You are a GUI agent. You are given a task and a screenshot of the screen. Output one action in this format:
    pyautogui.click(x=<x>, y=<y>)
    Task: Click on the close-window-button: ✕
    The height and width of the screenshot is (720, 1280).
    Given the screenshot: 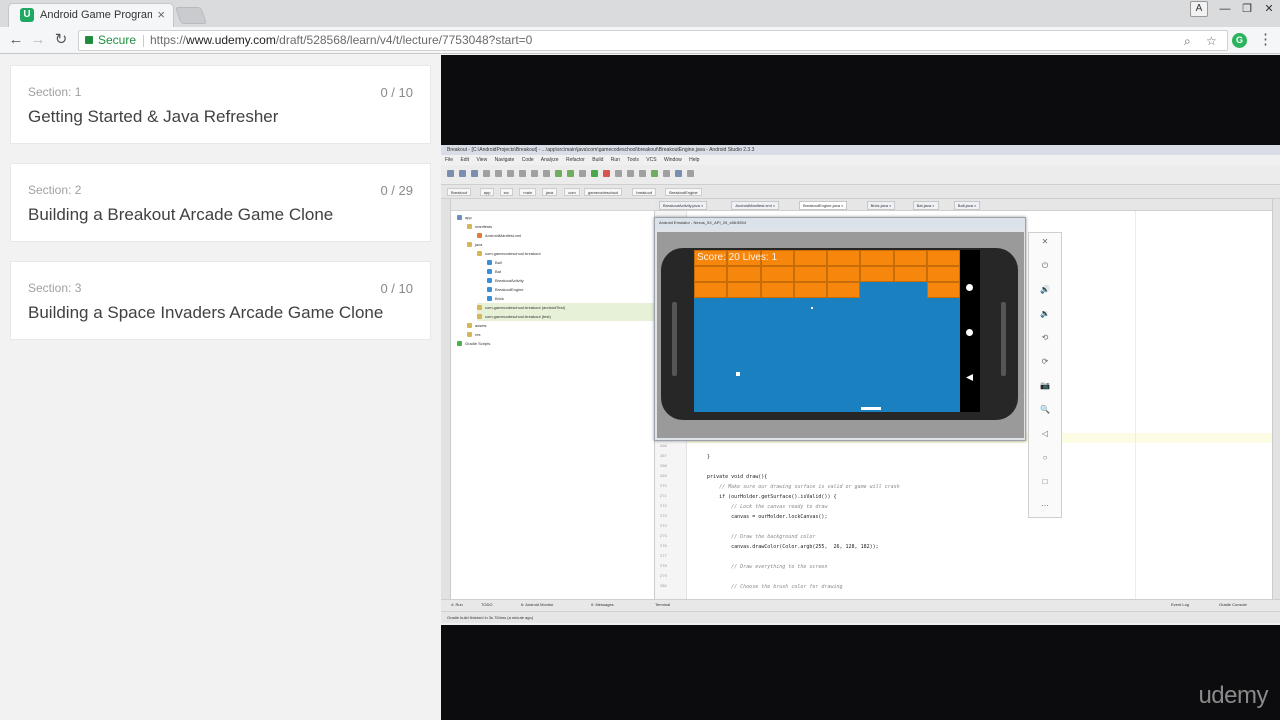 What is the action you would take?
    pyautogui.click(x=1269, y=9)
    